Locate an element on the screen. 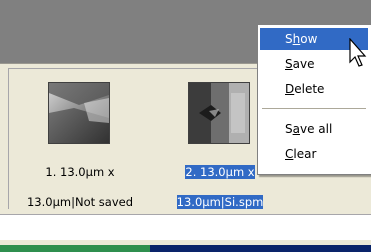 The width and height of the screenshot is (371, 252). caption-line-2: 13.0µm|Si.spm is located at coordinates (220, 202).